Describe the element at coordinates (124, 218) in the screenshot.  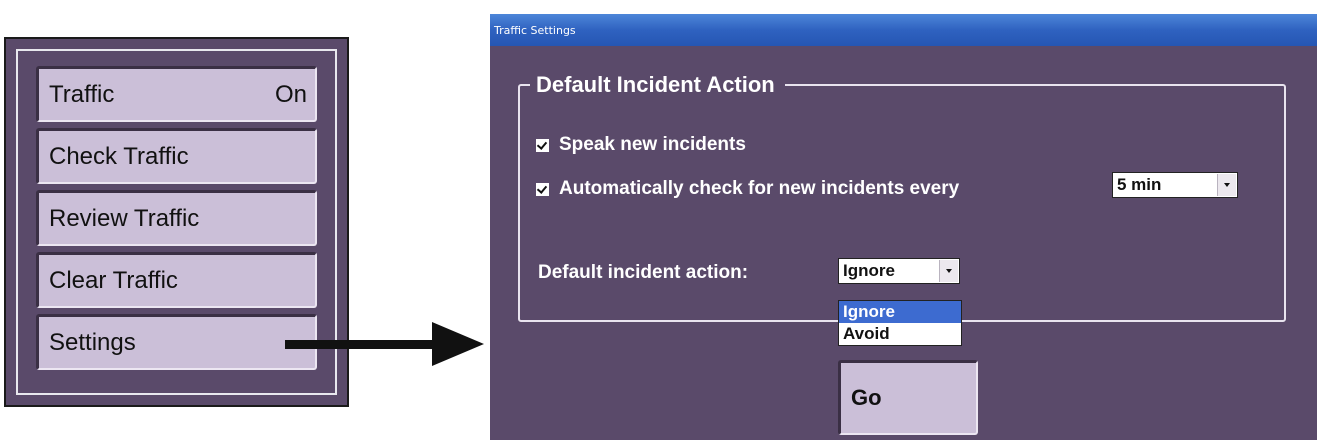
I see `review-traffic-label: Review Traffic` at that location.